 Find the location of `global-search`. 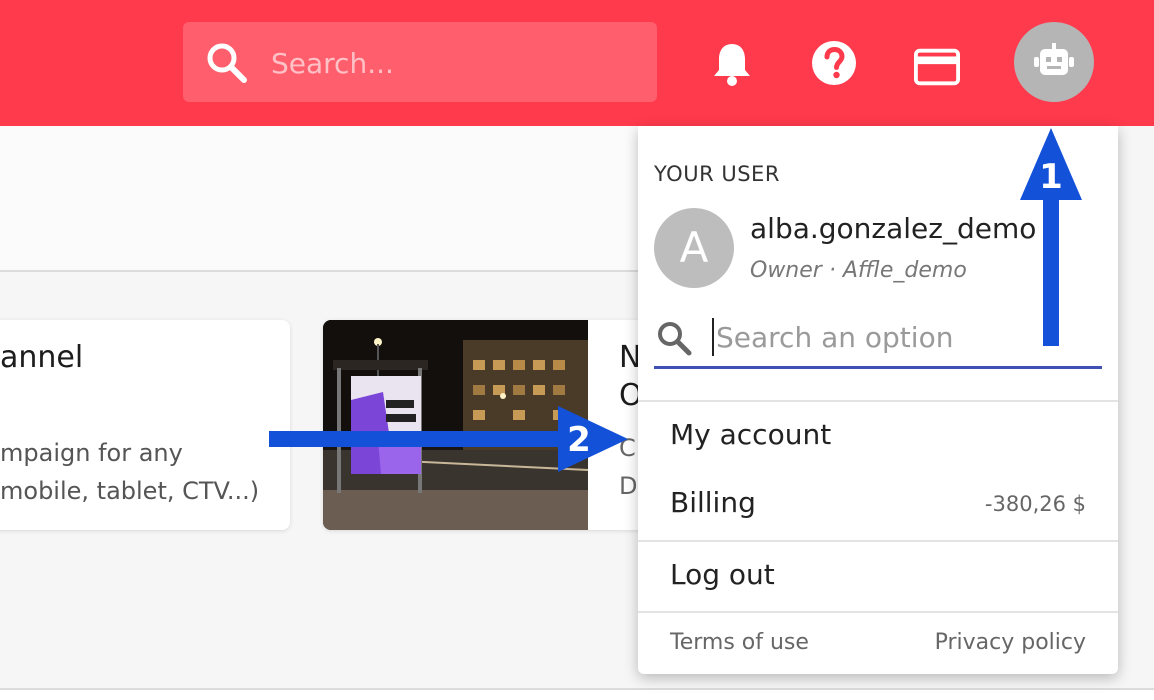

global-search is located at coordinates (420, 62).